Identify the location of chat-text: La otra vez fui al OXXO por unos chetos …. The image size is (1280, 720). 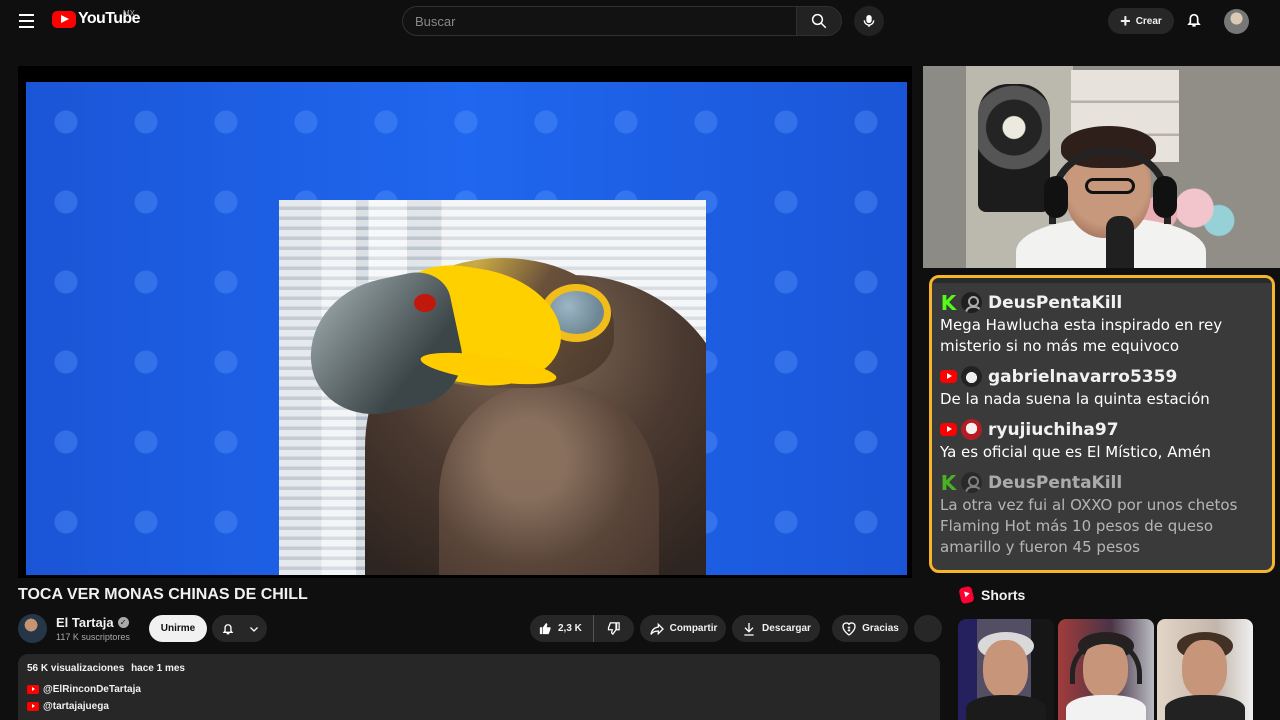
(1089, 526).